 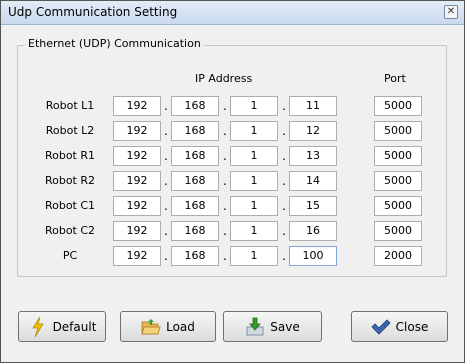 What do you see at coordinates (180, 326) in the screenshot?
I see `load-button-label: Load` at bounding box center [180, 326].